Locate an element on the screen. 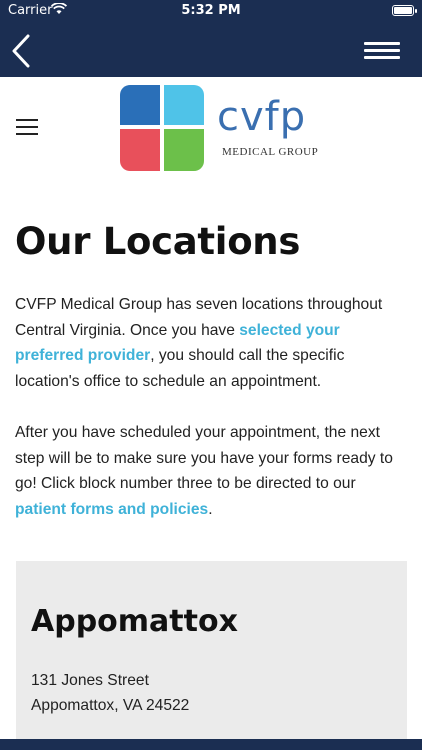 The height and width of the screenshot is (750, 422). status-bar: Carrier 5:32 PM is located at coordinates (211, 11).